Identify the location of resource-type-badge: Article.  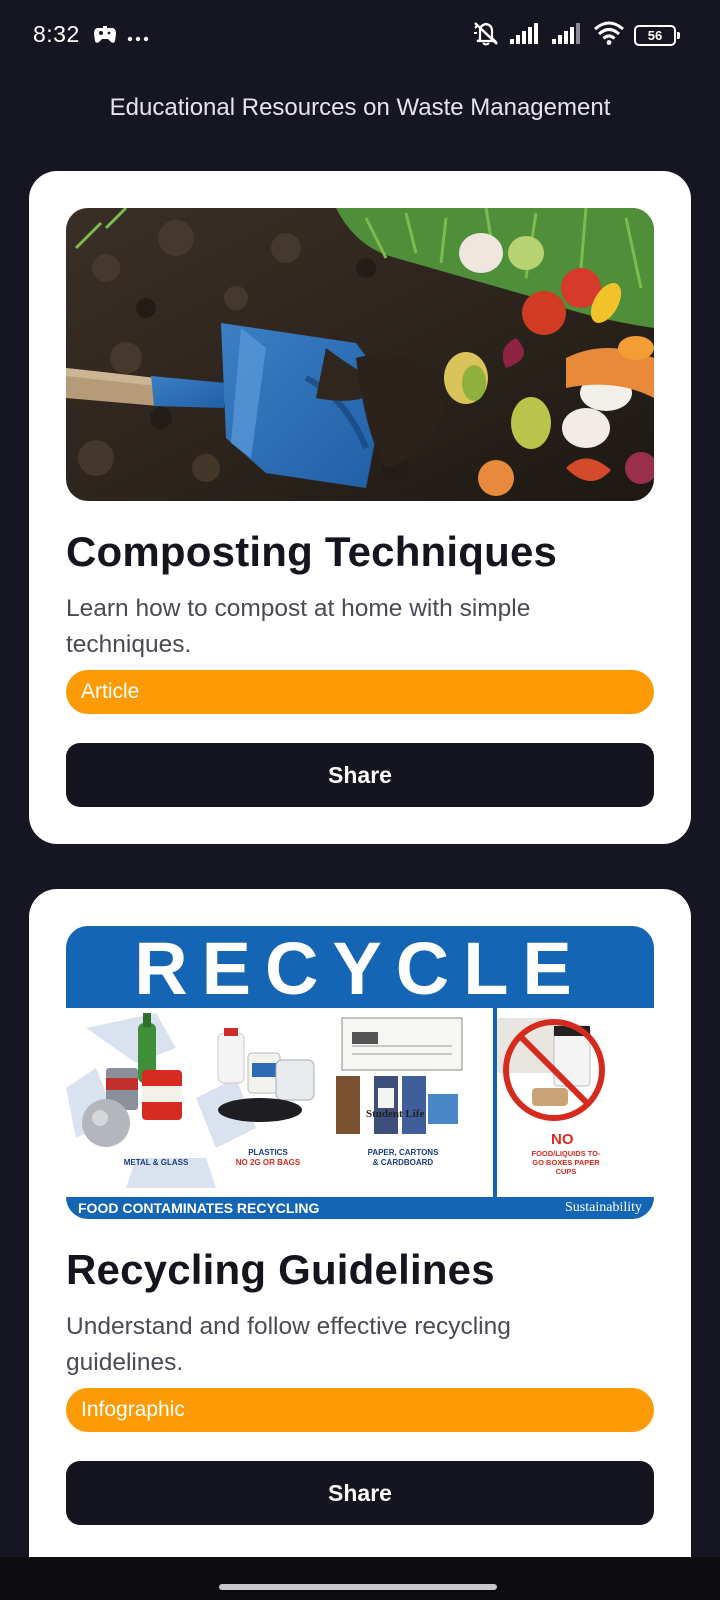
(360, 692).